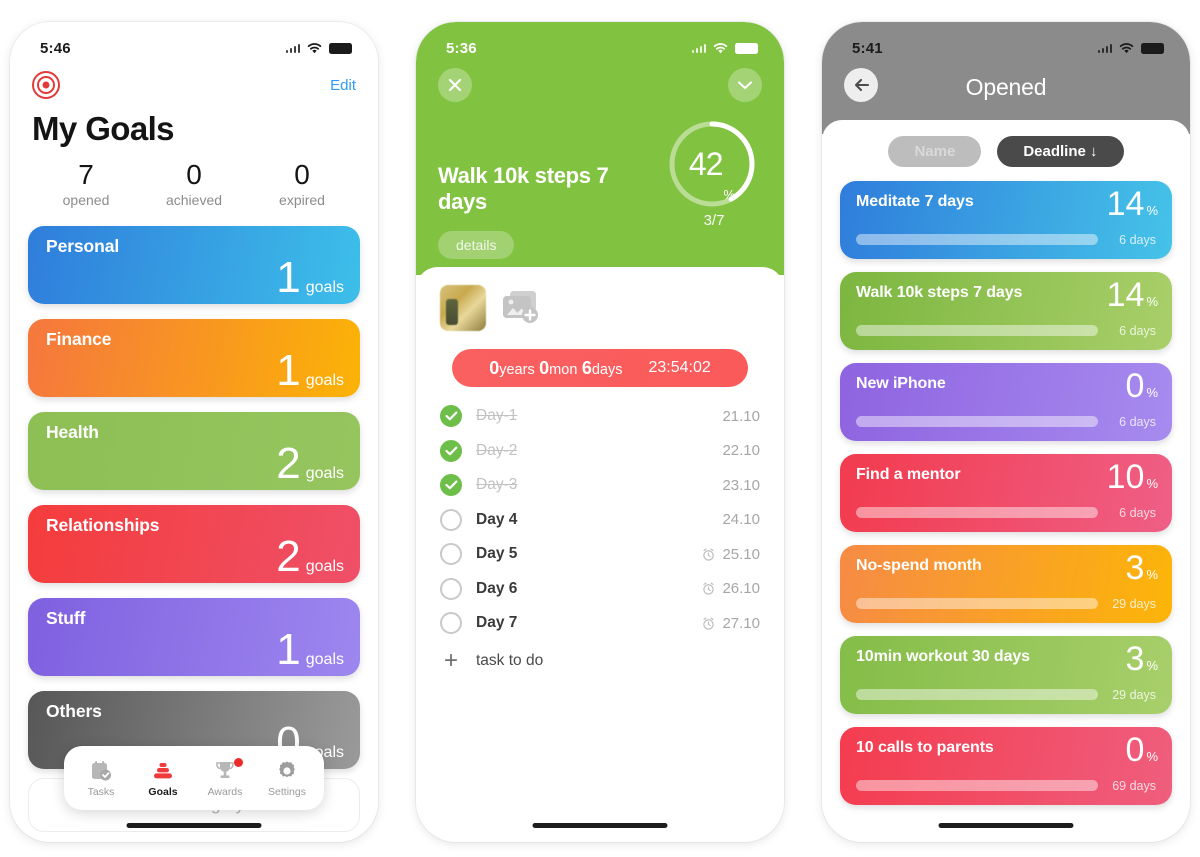 The height and width of the screenshot is (857, 1200). I want to click on category-card: Personal 1 goals, so click(194, 265).